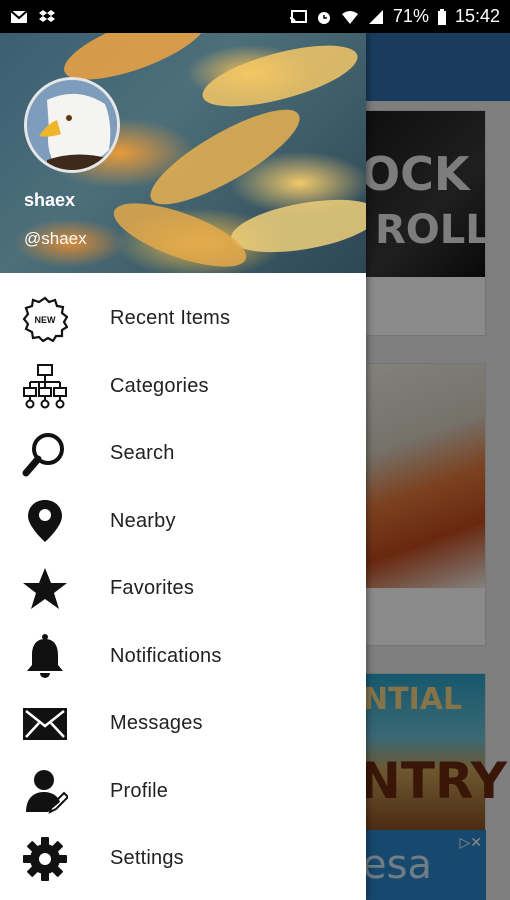 This screenshot has height=900, width=510. Describe the element at coordinates (298, 16) in the screenshot. I see `cast-icon` at that location.